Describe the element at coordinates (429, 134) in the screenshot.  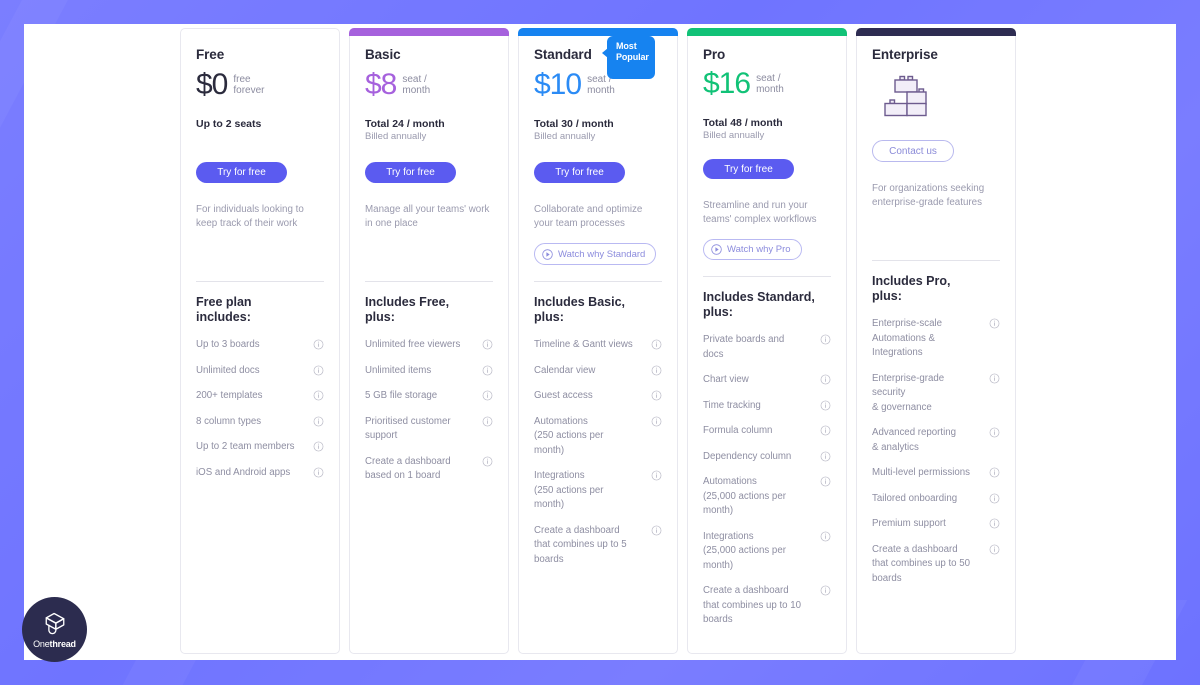
I see `plan-meta-basic: Total 24 / month Billed annually` at that location.